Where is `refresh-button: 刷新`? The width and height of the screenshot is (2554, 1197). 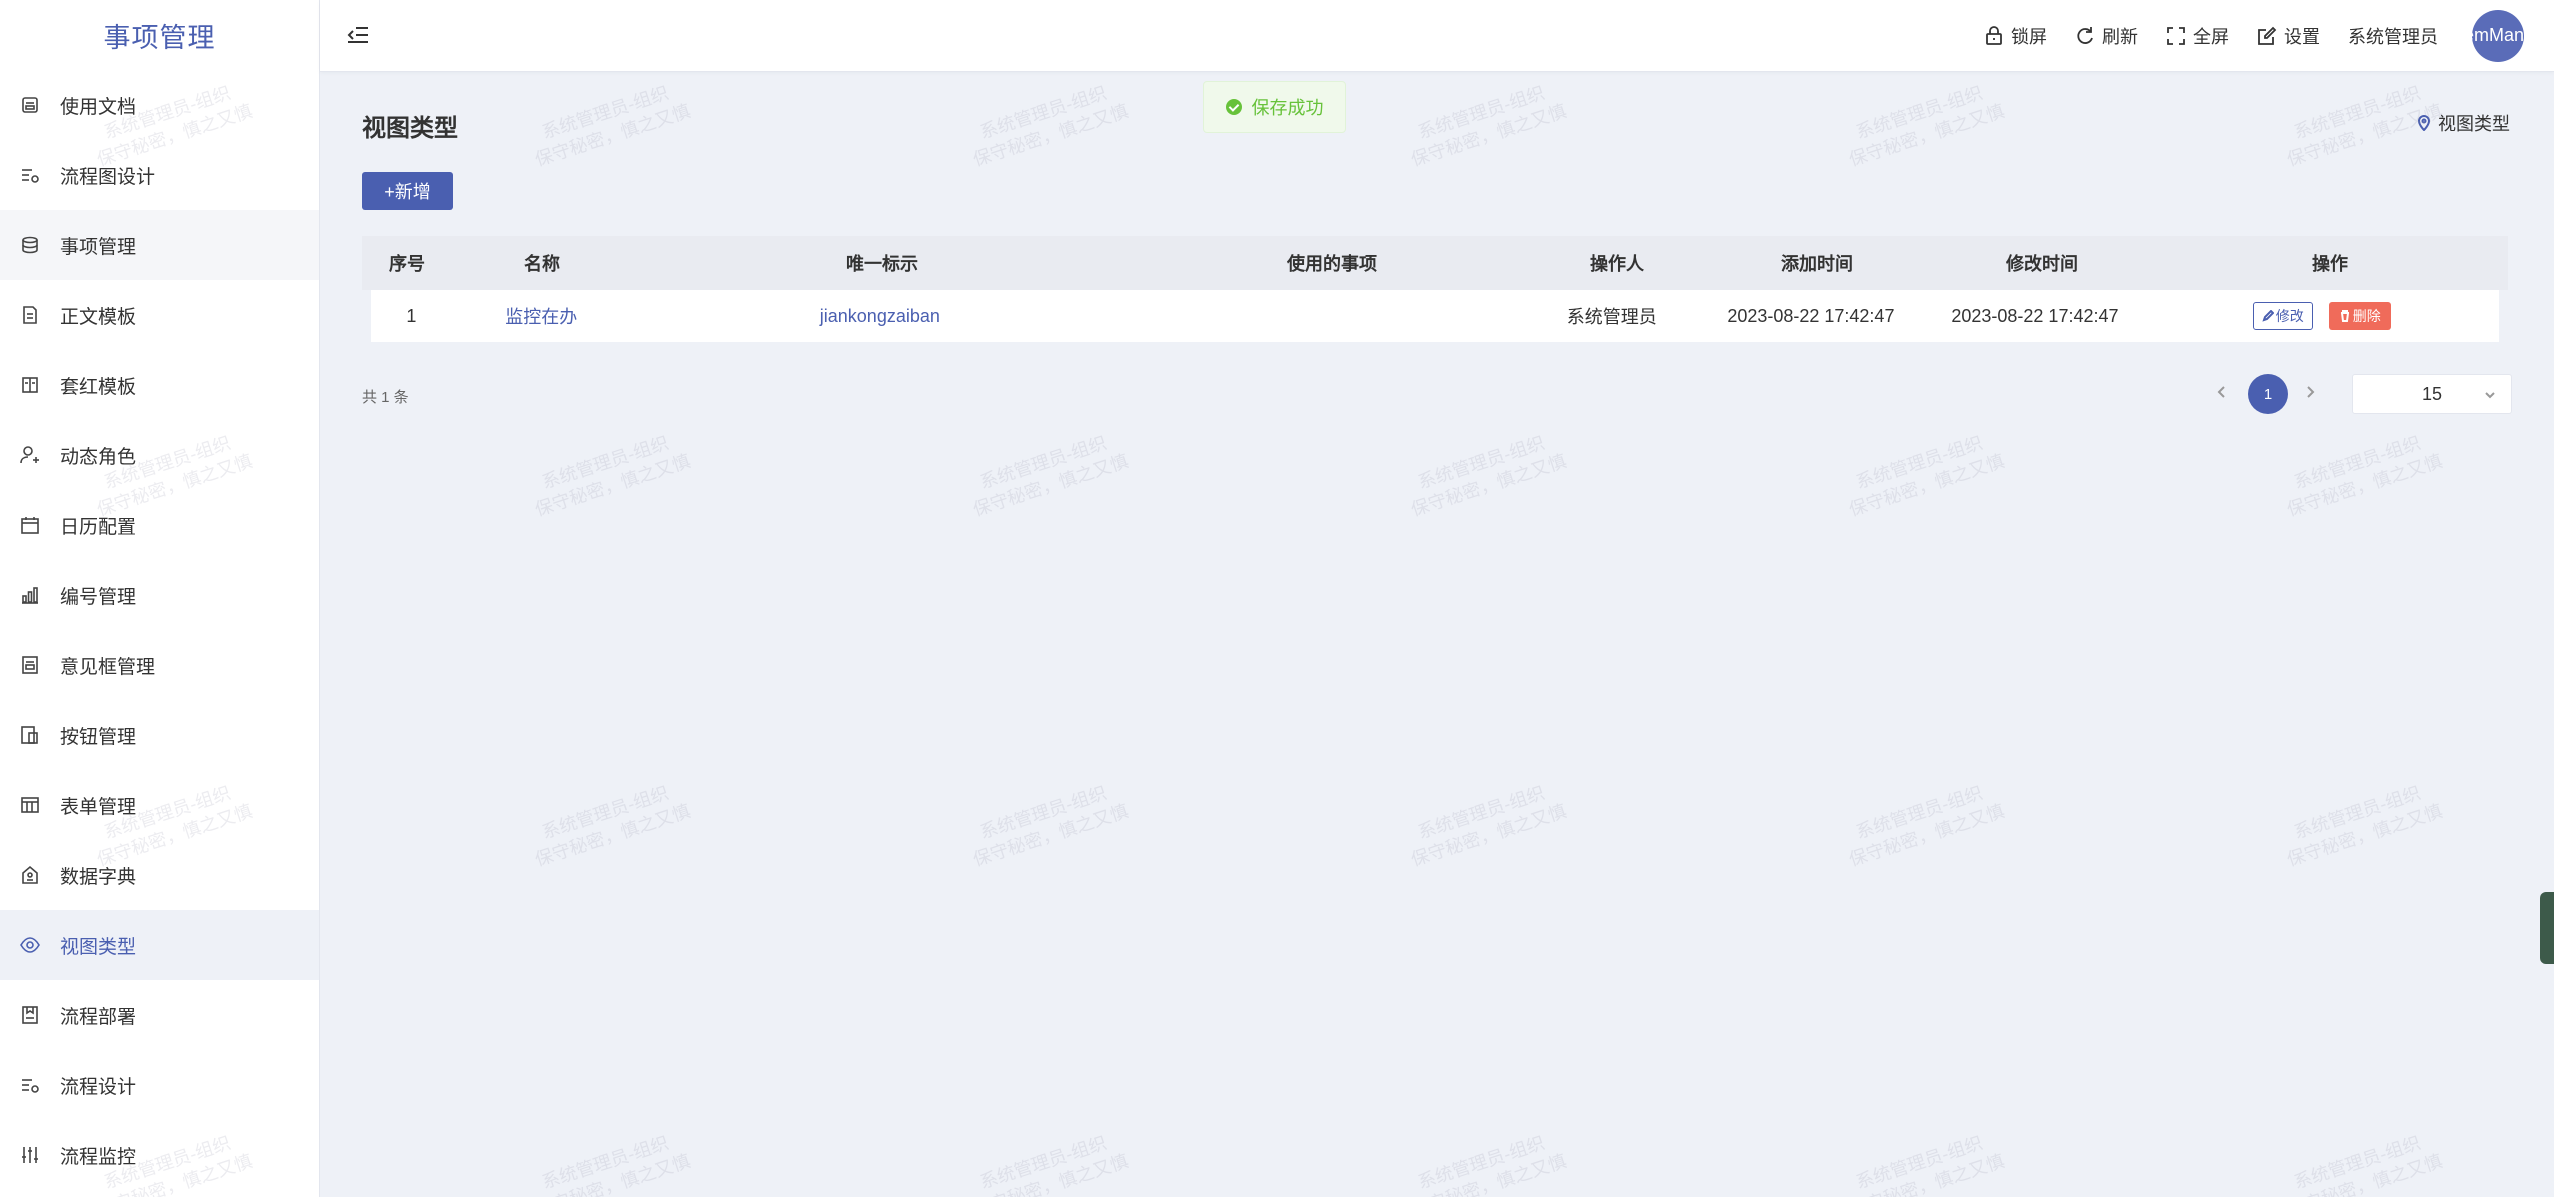 refresh-button: 刷新 is located at coordinates (2106, 36).